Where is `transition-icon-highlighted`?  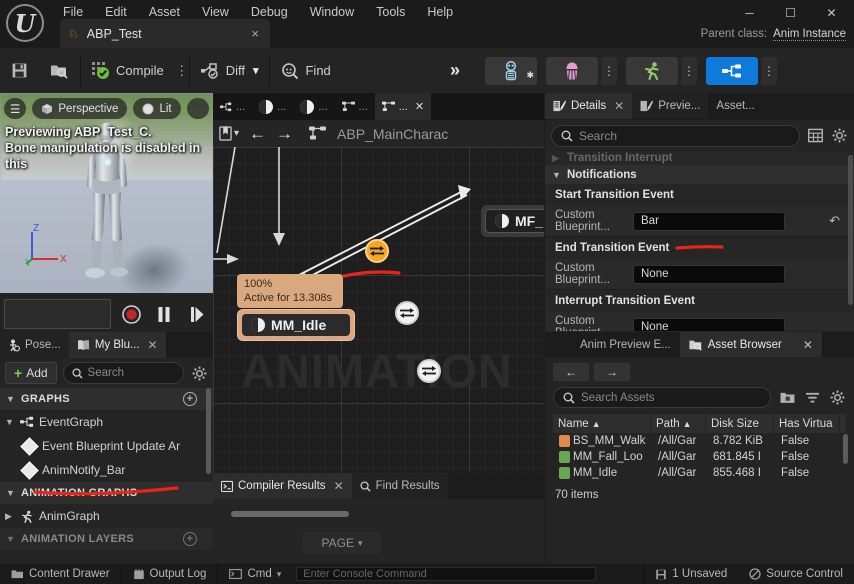
transition-icon-highlighted is located at coordinates (377, 251).